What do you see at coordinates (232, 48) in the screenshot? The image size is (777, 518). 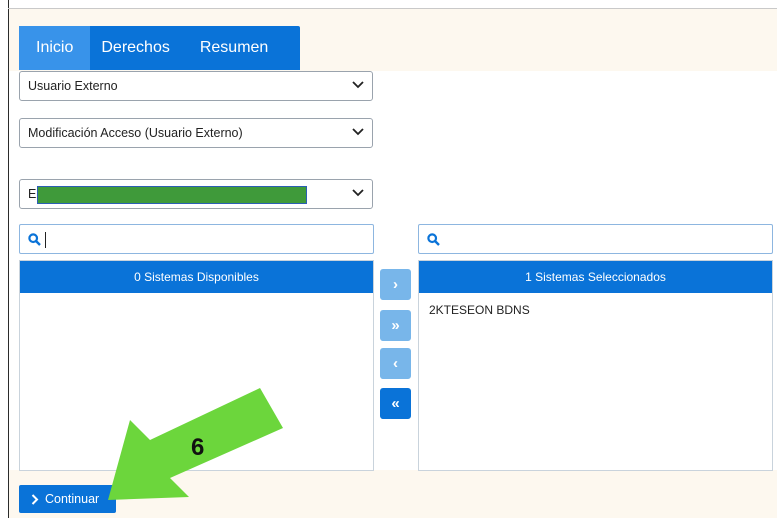 I see `tab-resumen: Resumen` at bounding box center [232, 48].